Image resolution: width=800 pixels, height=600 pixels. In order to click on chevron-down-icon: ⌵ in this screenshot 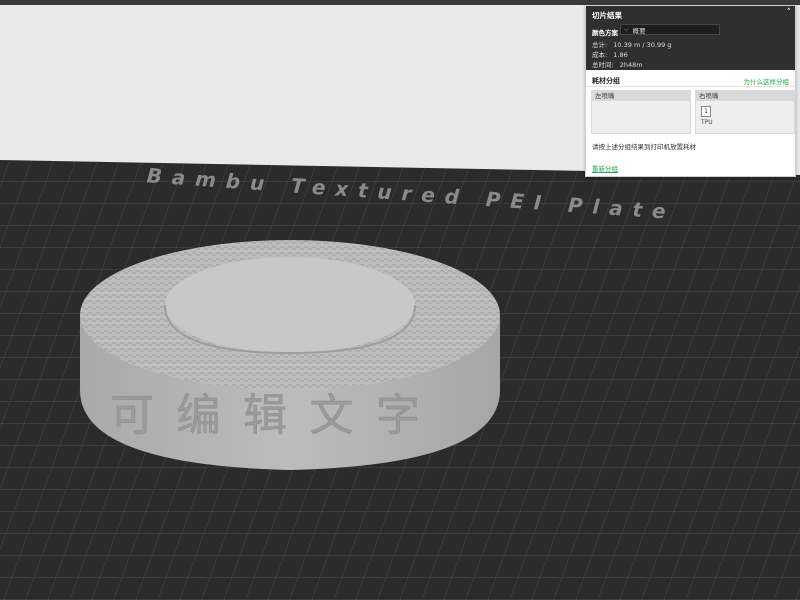, I will do `click(626, 29)`.